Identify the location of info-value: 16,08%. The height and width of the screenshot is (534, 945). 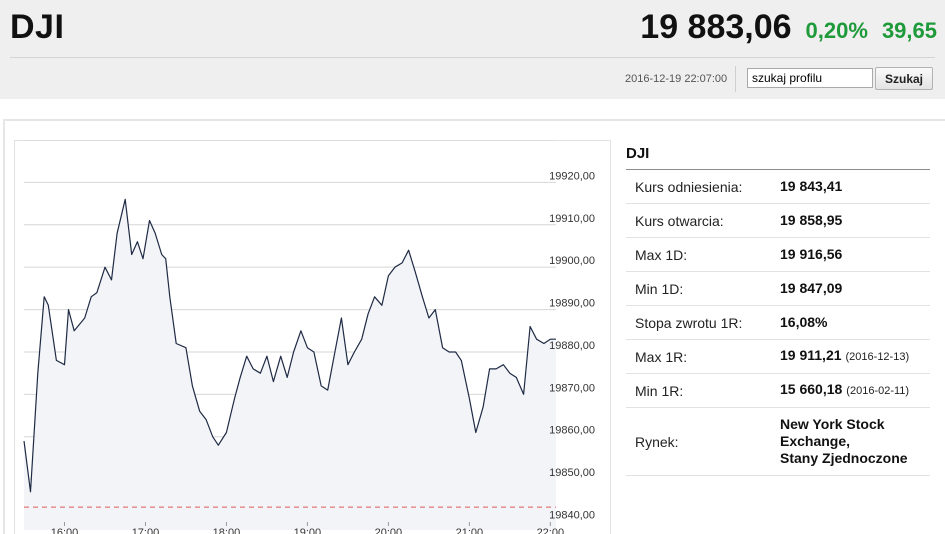
(803, 322).